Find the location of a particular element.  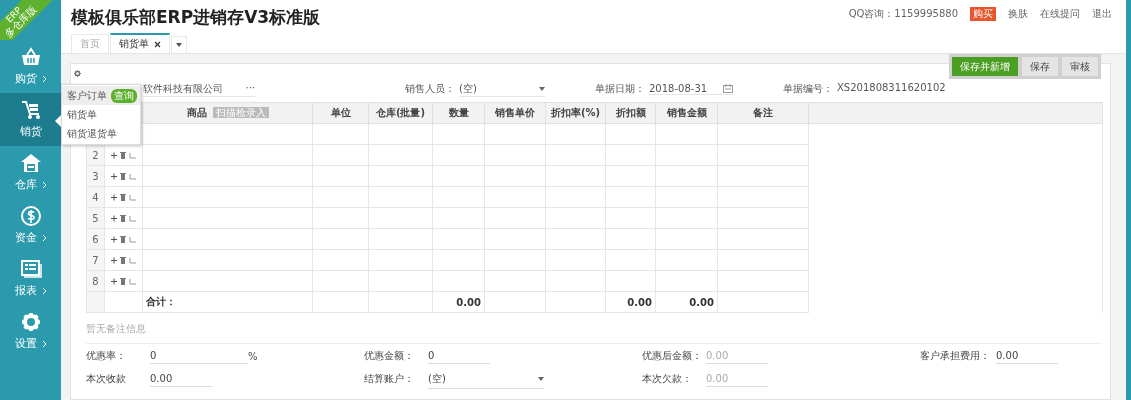

unit-label: % is located at coordinates (253, 356).